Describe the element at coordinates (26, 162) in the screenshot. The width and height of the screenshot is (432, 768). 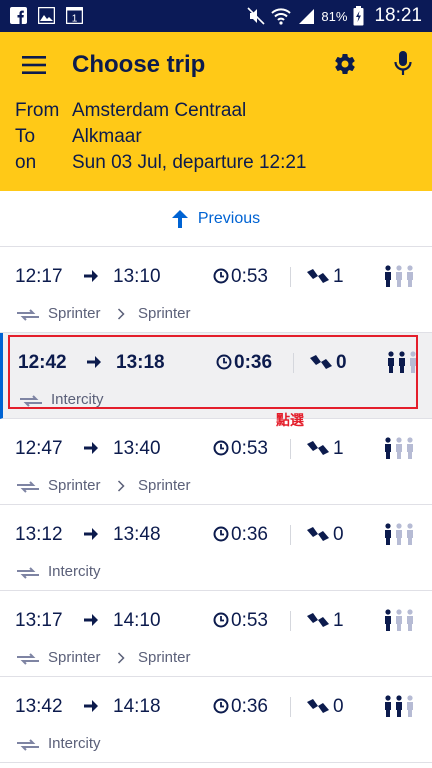
I see `on-label: on` at that location.